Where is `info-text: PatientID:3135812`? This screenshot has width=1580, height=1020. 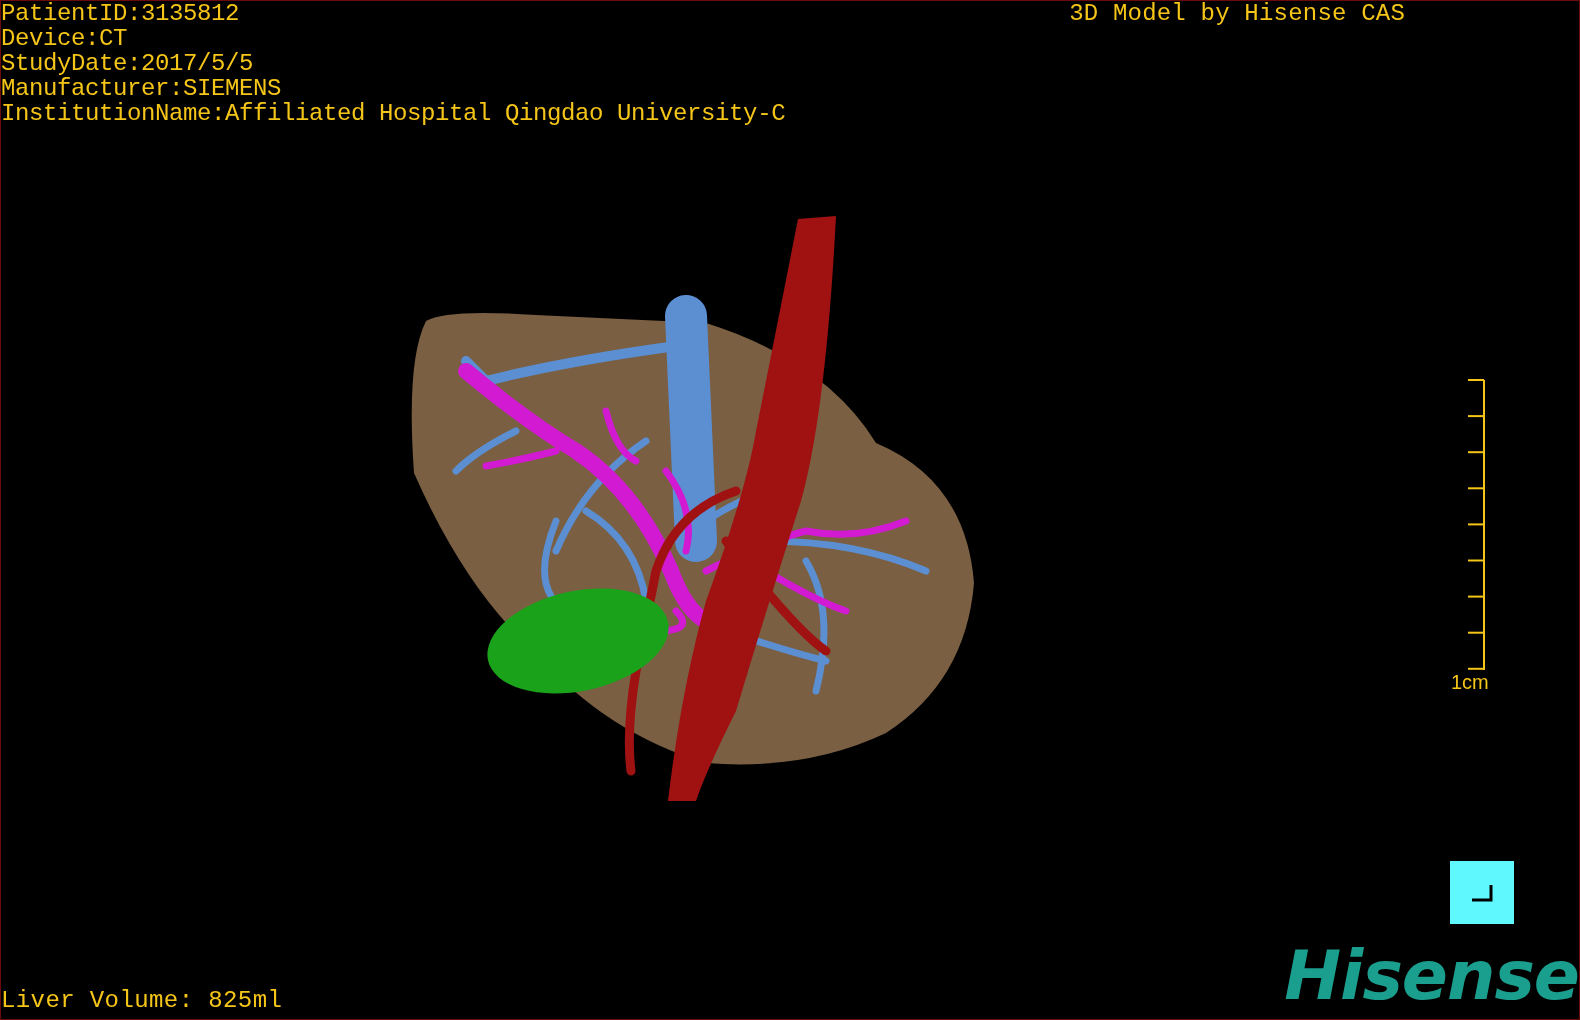 info-text: PatientID:3135812 is located at coordinates (121, 13).